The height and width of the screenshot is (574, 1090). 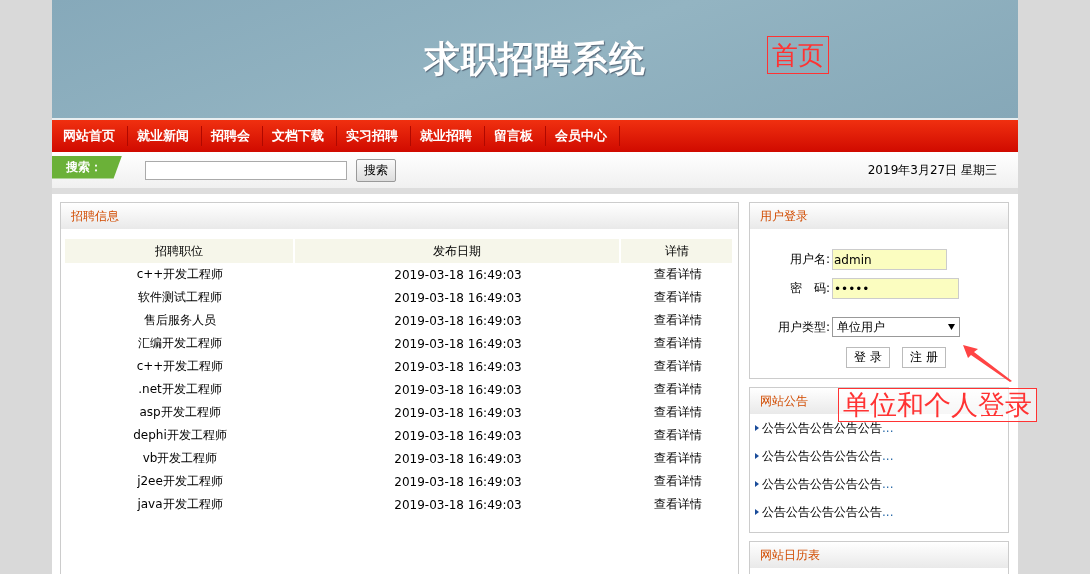 I want to click on search-button: 搜索, so click(x=376, y=170).